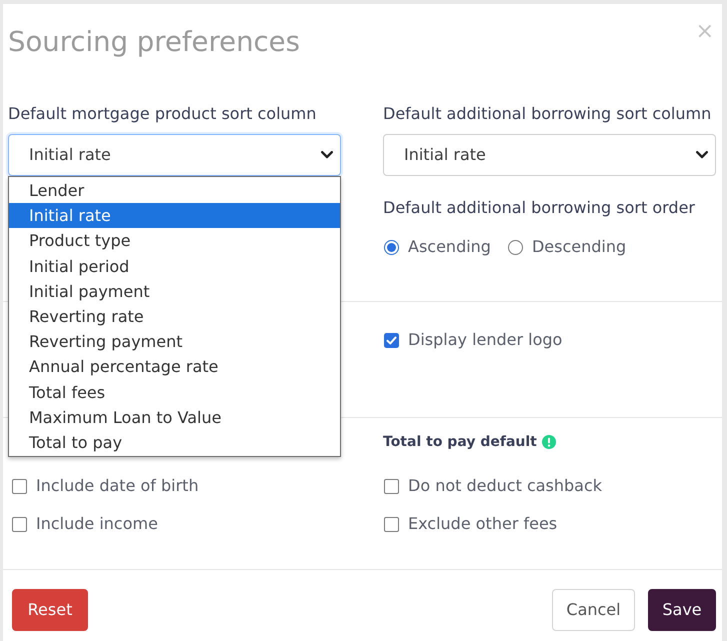 Image resolution: width=727 pixels, height=641 pixels. Describe the element at coordinates (174, 191) in the screenshot. I see `dropdown-option: Lender` at that location.